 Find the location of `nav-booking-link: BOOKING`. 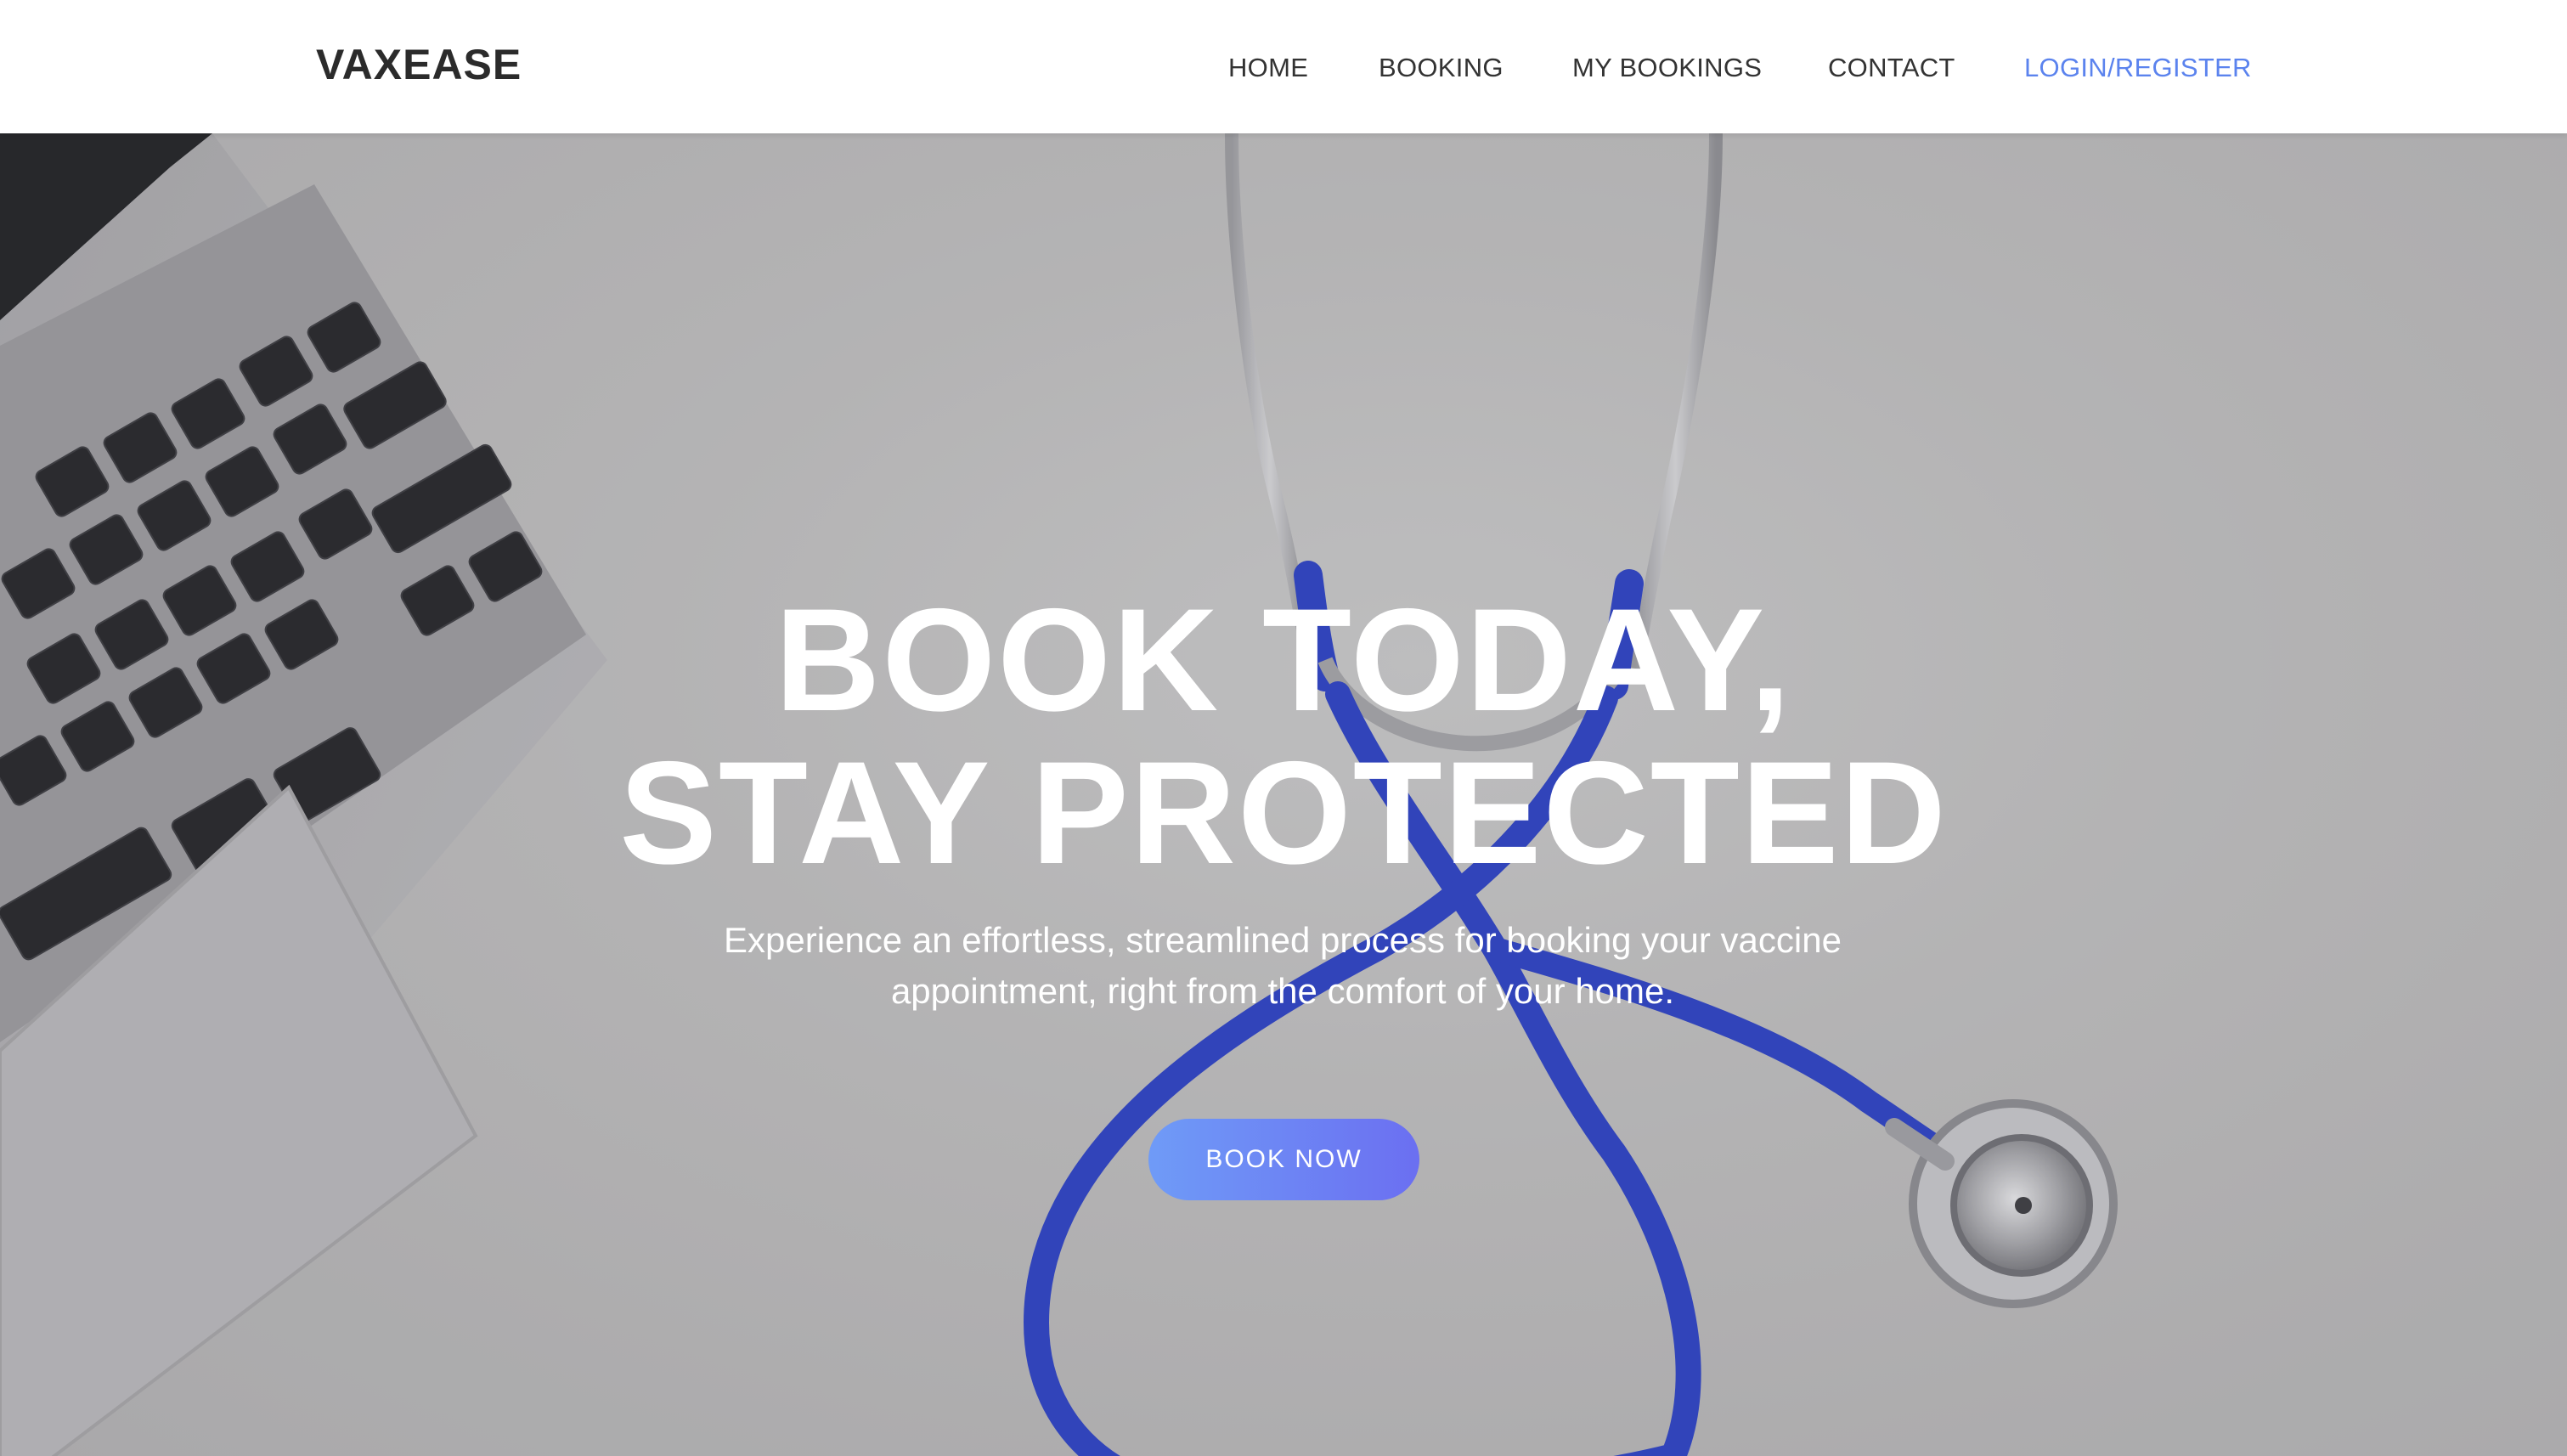

nav-booking-link: BOOKING is located at coordinates (1441, 68).